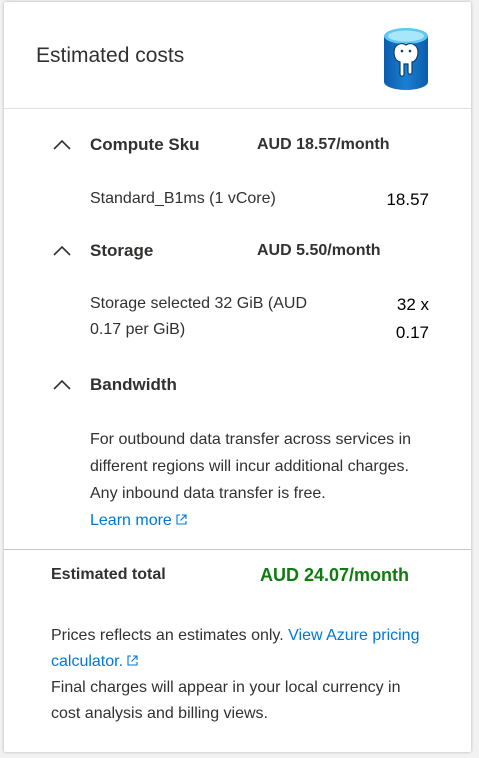 Image resolution: width=479 pixels, height=758 pixels. What do you see at coordinates (237, 55) in the screenshot?
I see `panel-header: Estimated costs` at bounding box center [237, 55].